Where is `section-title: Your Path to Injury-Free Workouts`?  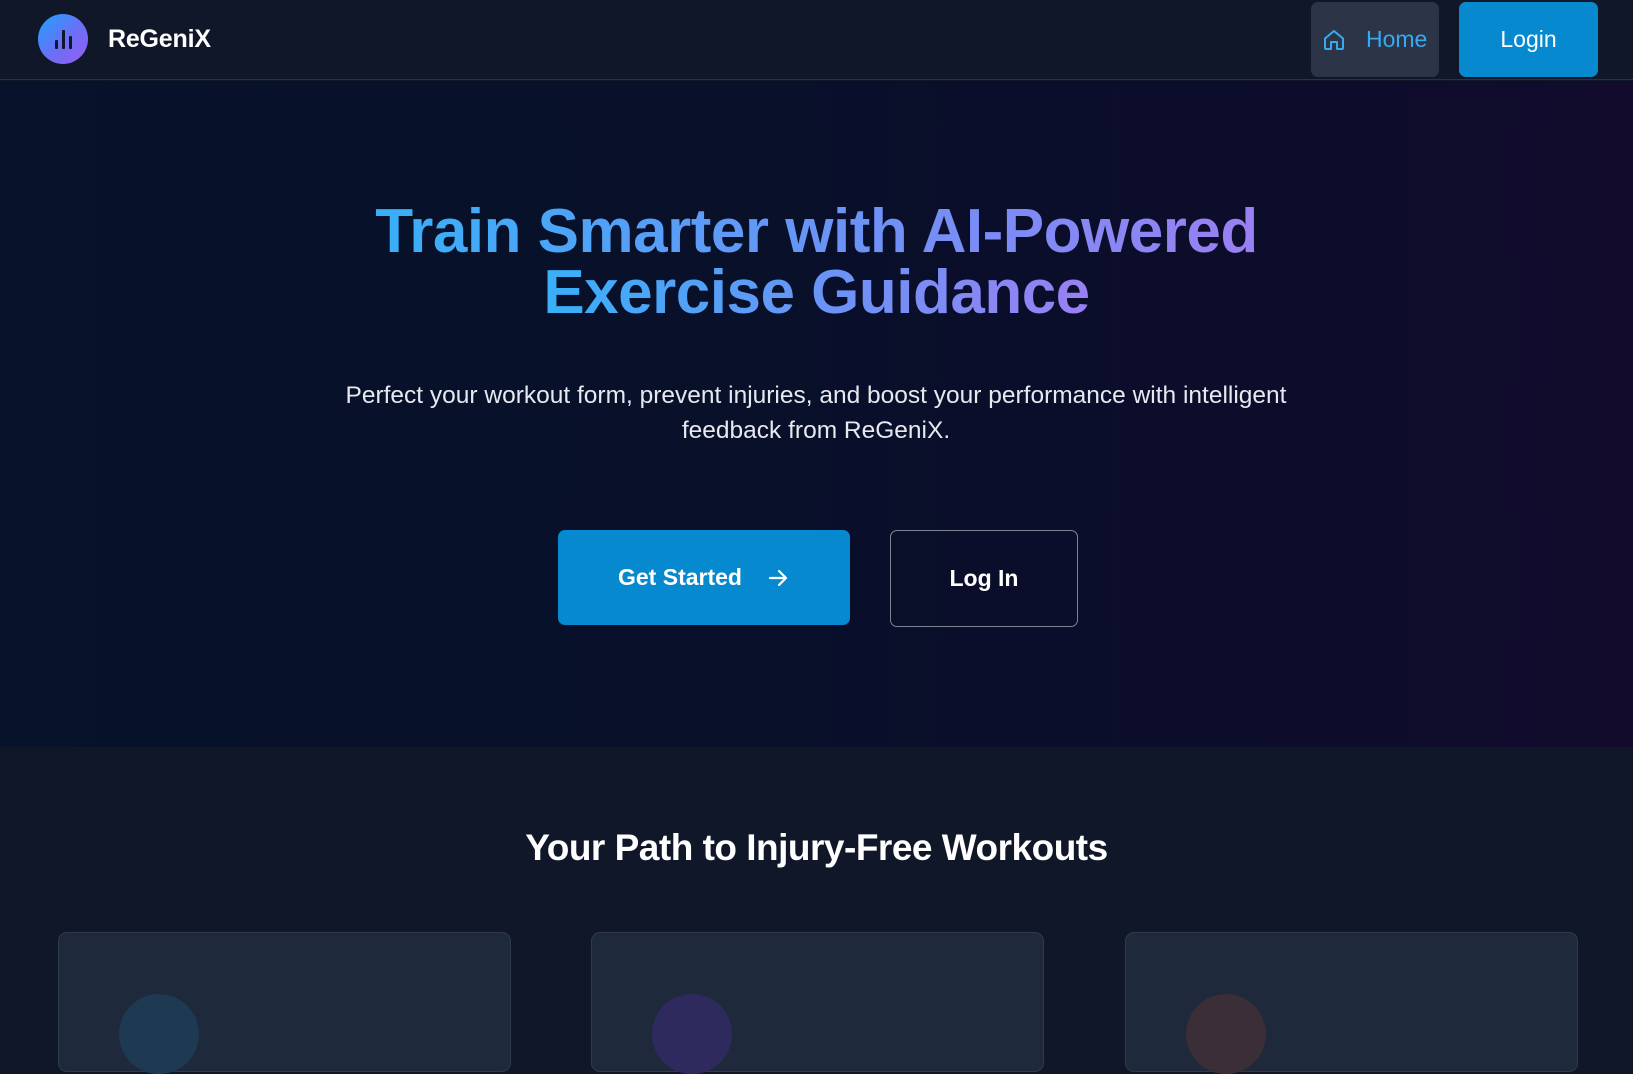
section-title: Your Path to Injury-Free Workouts is located at coordinates (816, 847).